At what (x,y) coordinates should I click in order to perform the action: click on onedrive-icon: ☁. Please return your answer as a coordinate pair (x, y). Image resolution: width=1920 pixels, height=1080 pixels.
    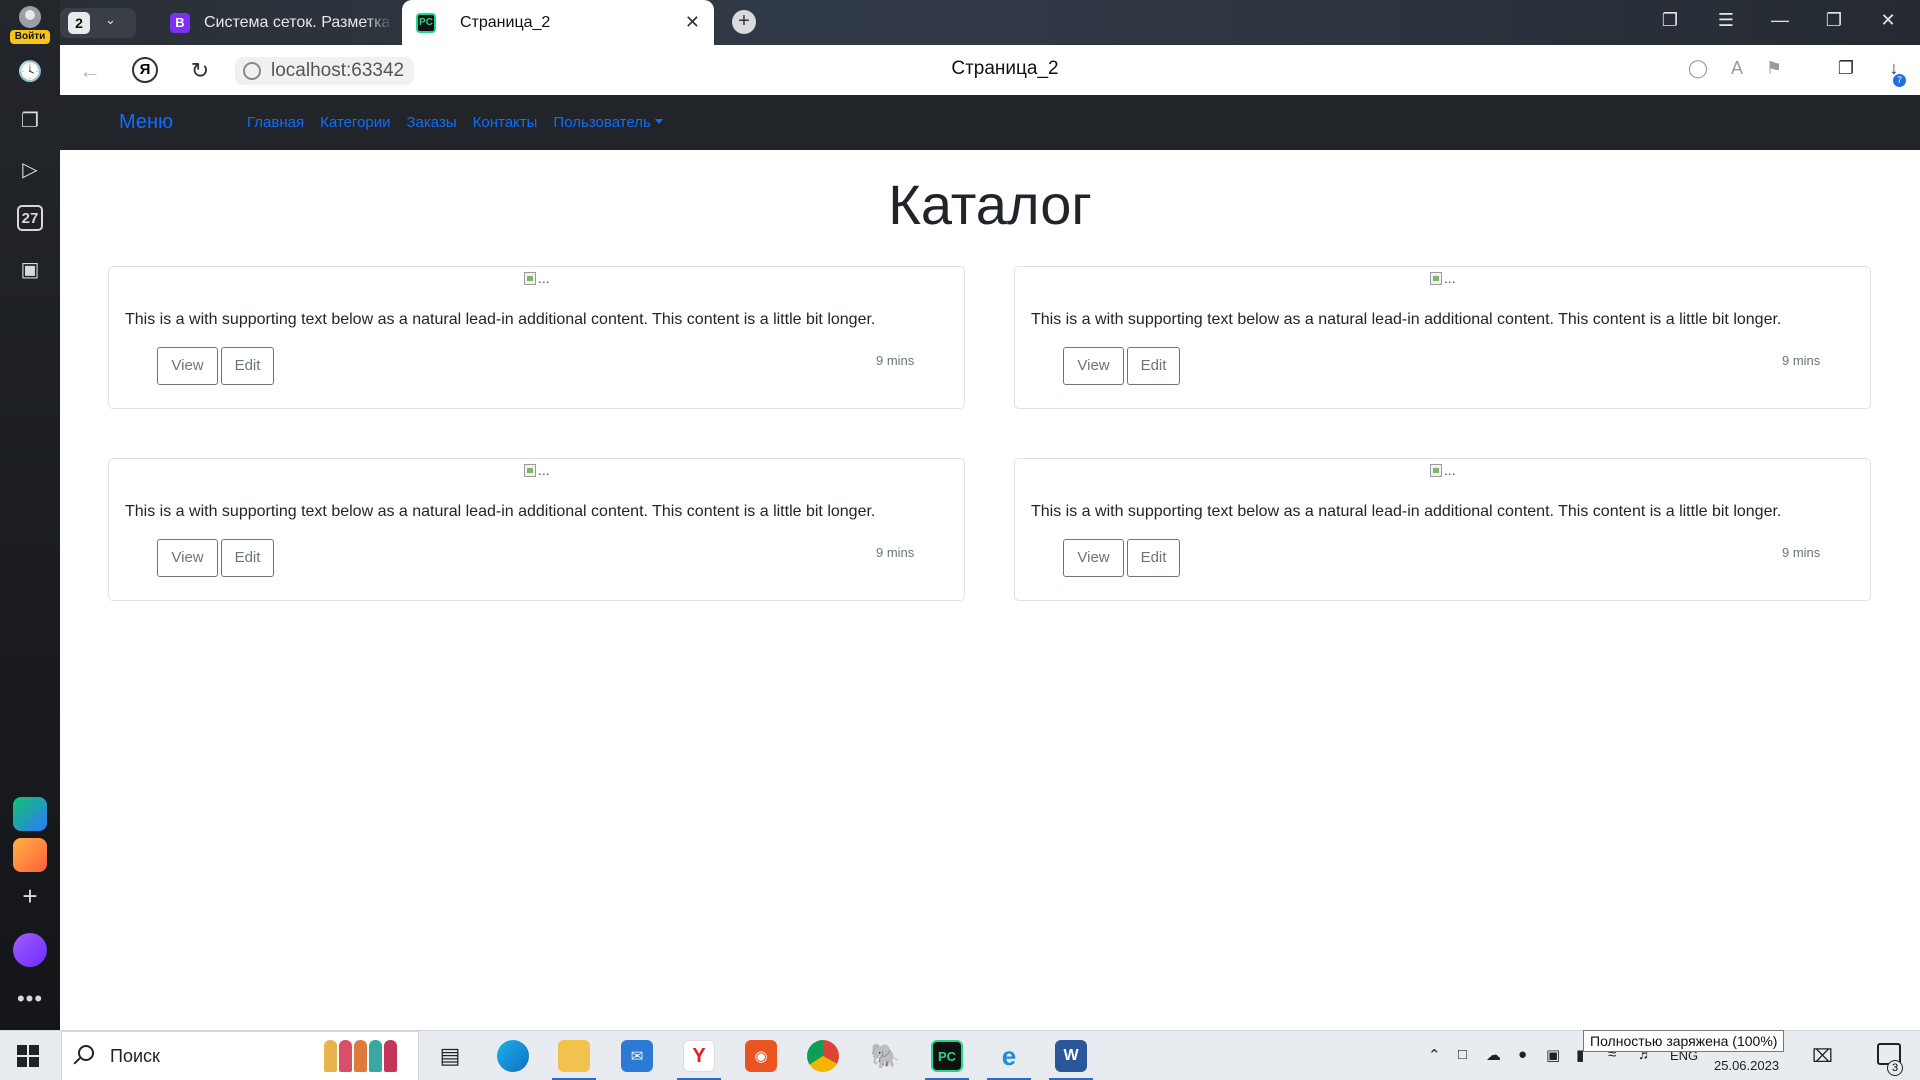
    Looking at the image, I should click on (1493, 1055).